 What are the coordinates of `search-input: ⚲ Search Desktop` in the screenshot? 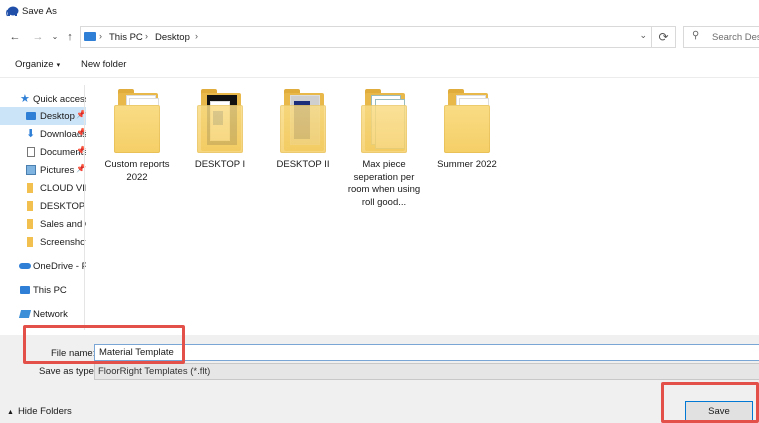 It's located at (721, 37).